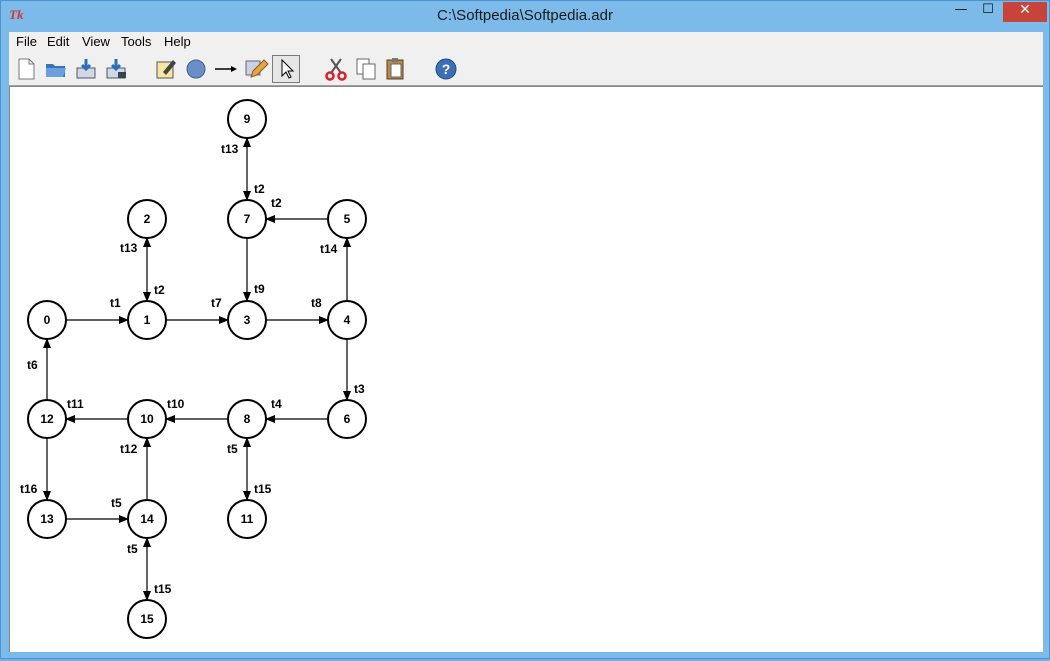  What do you see at coordinates (115, 303) in the screenshot?
I see `edge-label: t1` at bounding box center [115, 303].